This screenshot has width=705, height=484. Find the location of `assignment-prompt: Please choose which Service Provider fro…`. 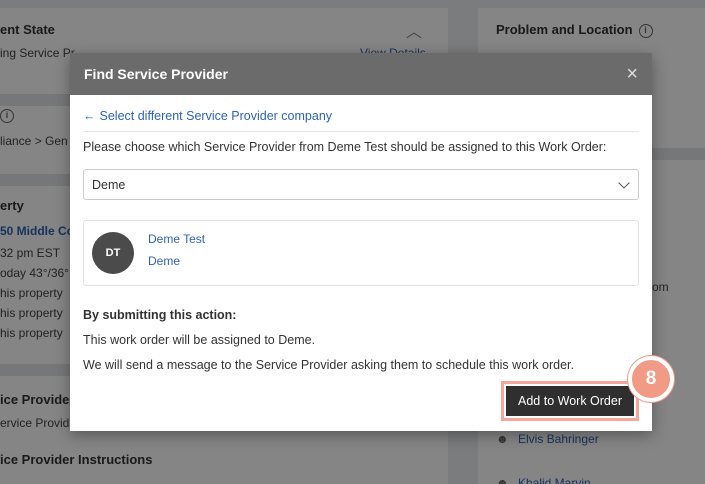

assignment-prompt: Please choose which Service Provider fro… is located at coordinates (345, 147).